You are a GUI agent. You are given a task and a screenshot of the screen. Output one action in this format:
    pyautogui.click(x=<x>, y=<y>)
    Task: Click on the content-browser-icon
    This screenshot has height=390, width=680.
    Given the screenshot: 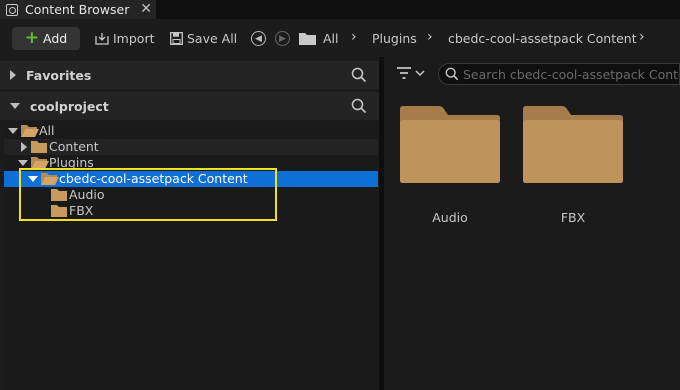 What is the action you would take?
    pyautogui.click(x=12, y=9)
    